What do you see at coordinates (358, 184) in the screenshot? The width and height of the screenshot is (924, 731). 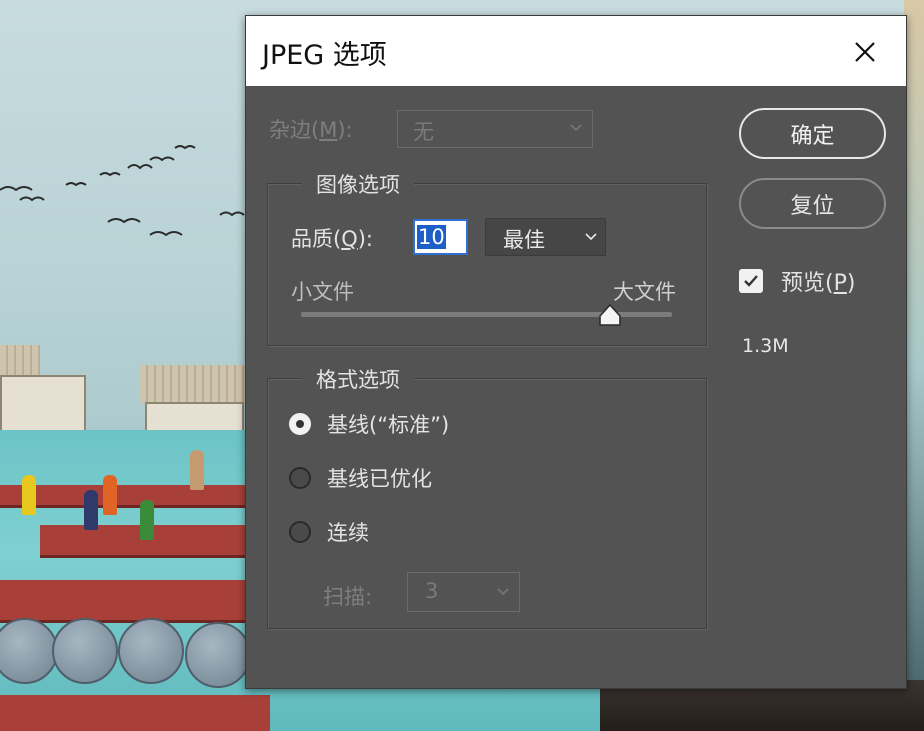 I see `image-options-legend: 图像选项` at bounding box center [358, 184].